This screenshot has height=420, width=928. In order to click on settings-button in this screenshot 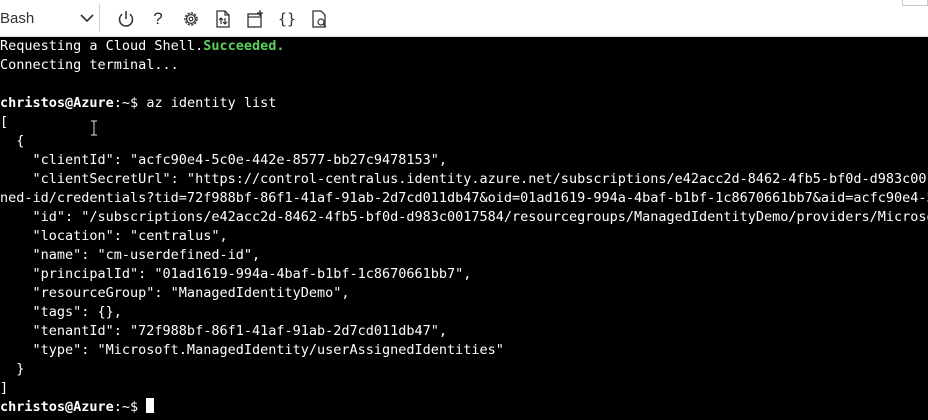, I will do `click(191, 19)`.